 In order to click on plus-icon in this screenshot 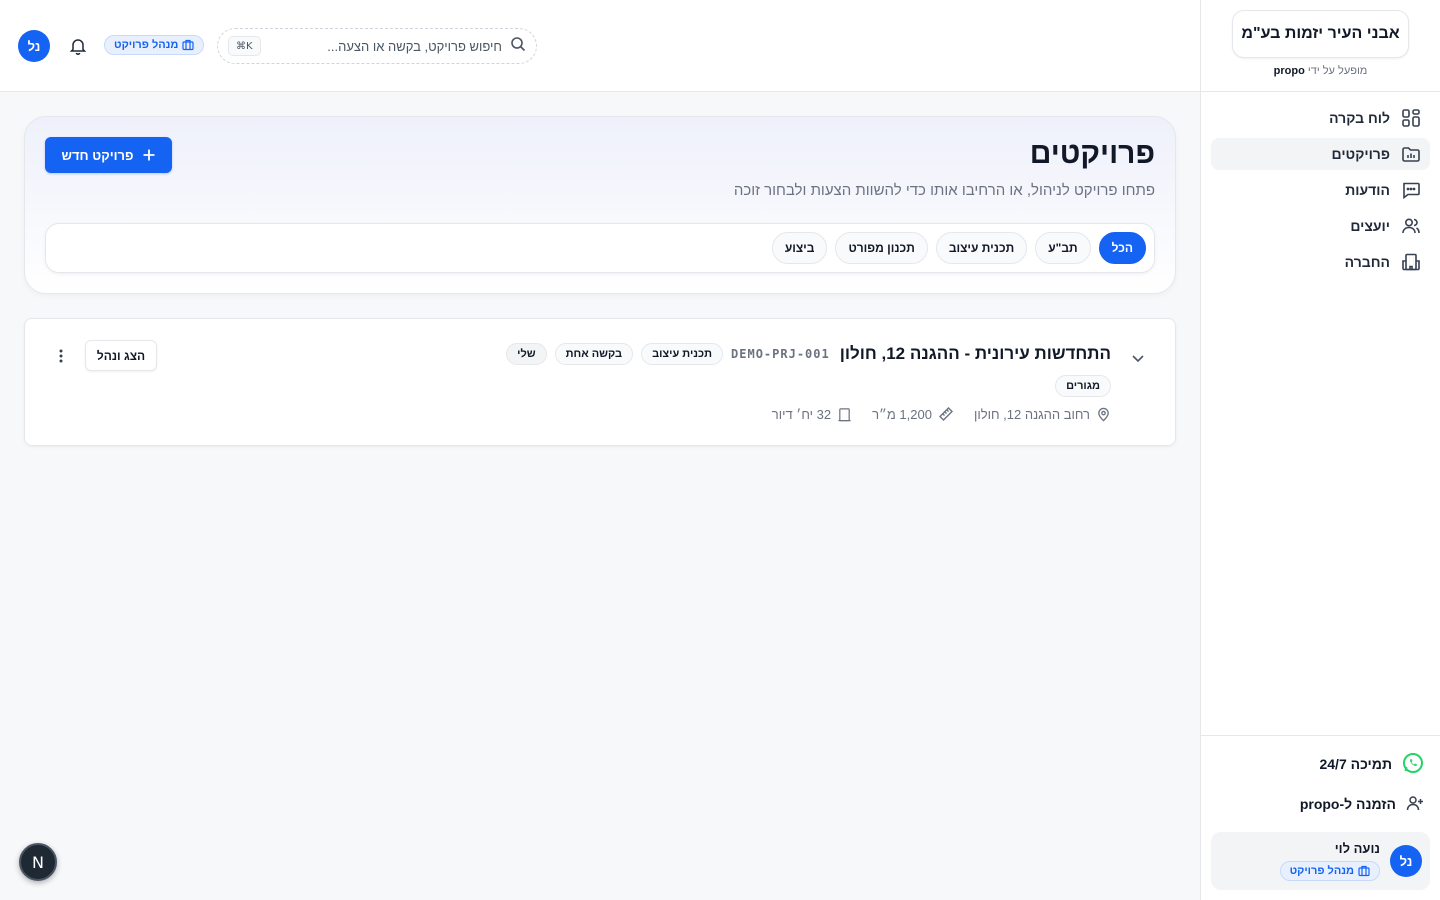, I will do `click(149, 155)`.